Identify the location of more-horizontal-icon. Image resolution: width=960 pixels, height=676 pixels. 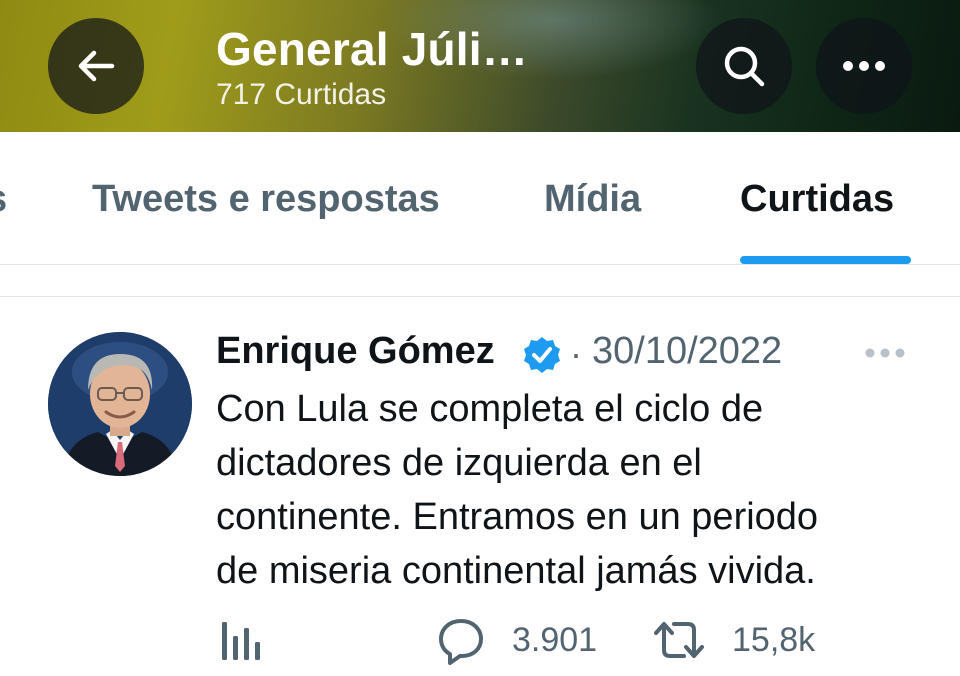
(864, 66).